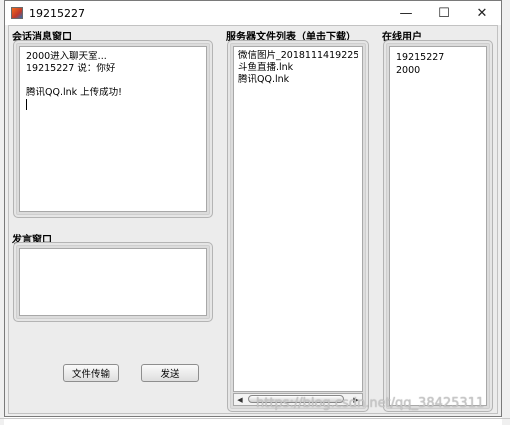 The width and height of the screenshot is (510, 425). I want to click on background-divider, so click(255, 418).